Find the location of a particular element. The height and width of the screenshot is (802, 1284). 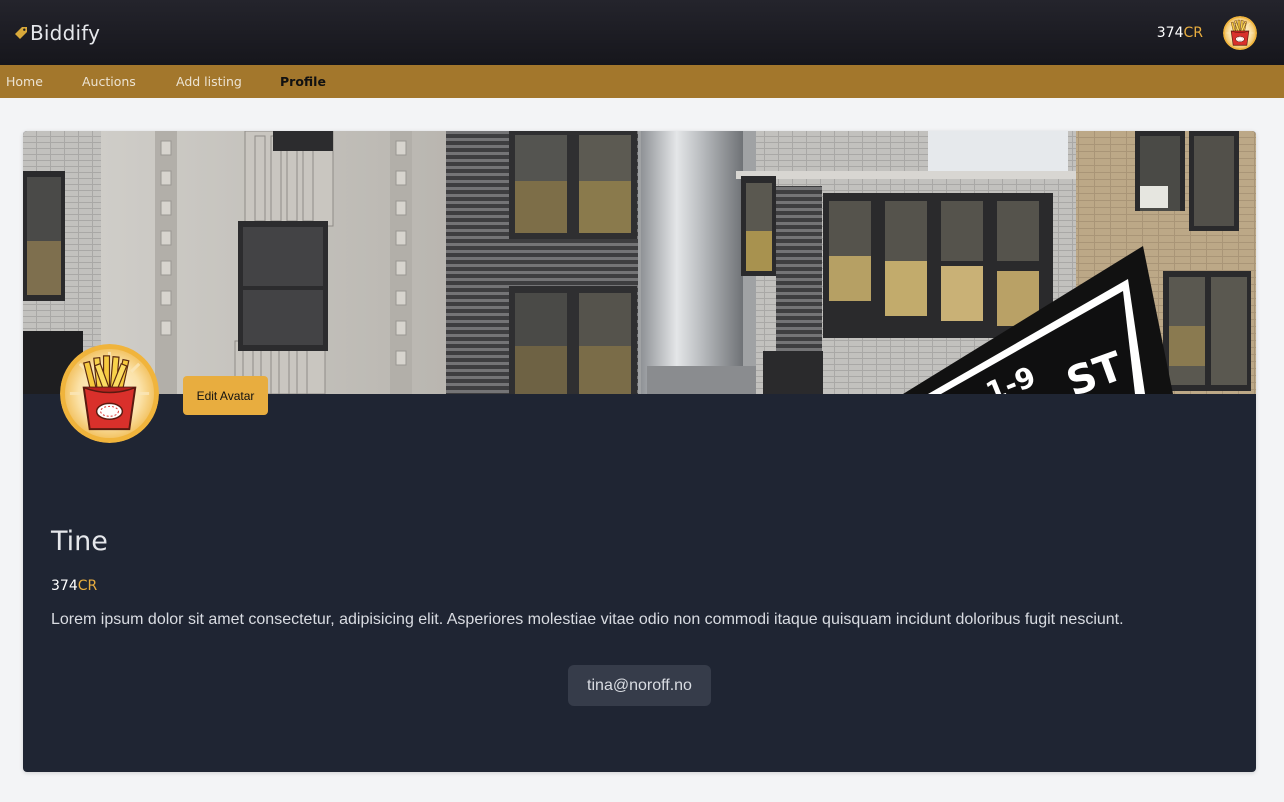

main-nav: Home Auctions Add listing Profile is located at coordinates (642, 81).